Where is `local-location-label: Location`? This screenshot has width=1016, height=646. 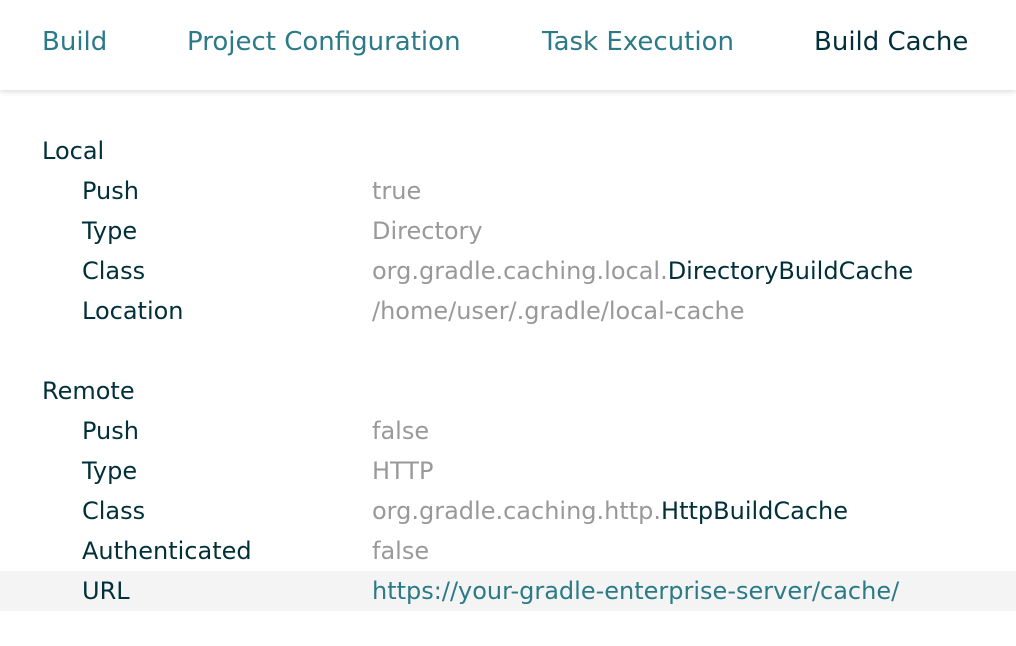
local-location-label: Location is located at coordinates (133, 311).